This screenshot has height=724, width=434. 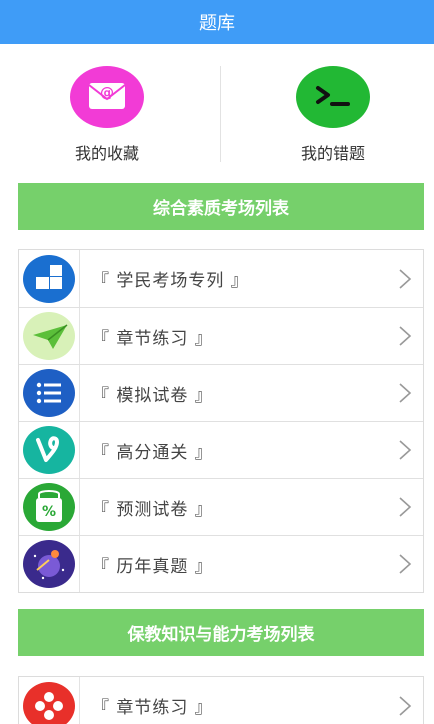 I want to click on list-item-label: 『 历年真题 』, so click(x=152, y=566).